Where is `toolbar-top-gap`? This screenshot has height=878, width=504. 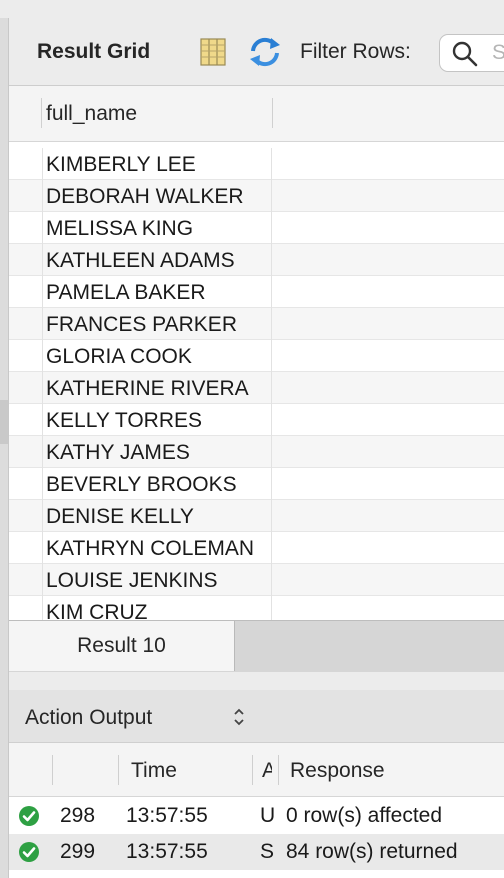
toolbar-top-gap is located at coordinates (252, 9).